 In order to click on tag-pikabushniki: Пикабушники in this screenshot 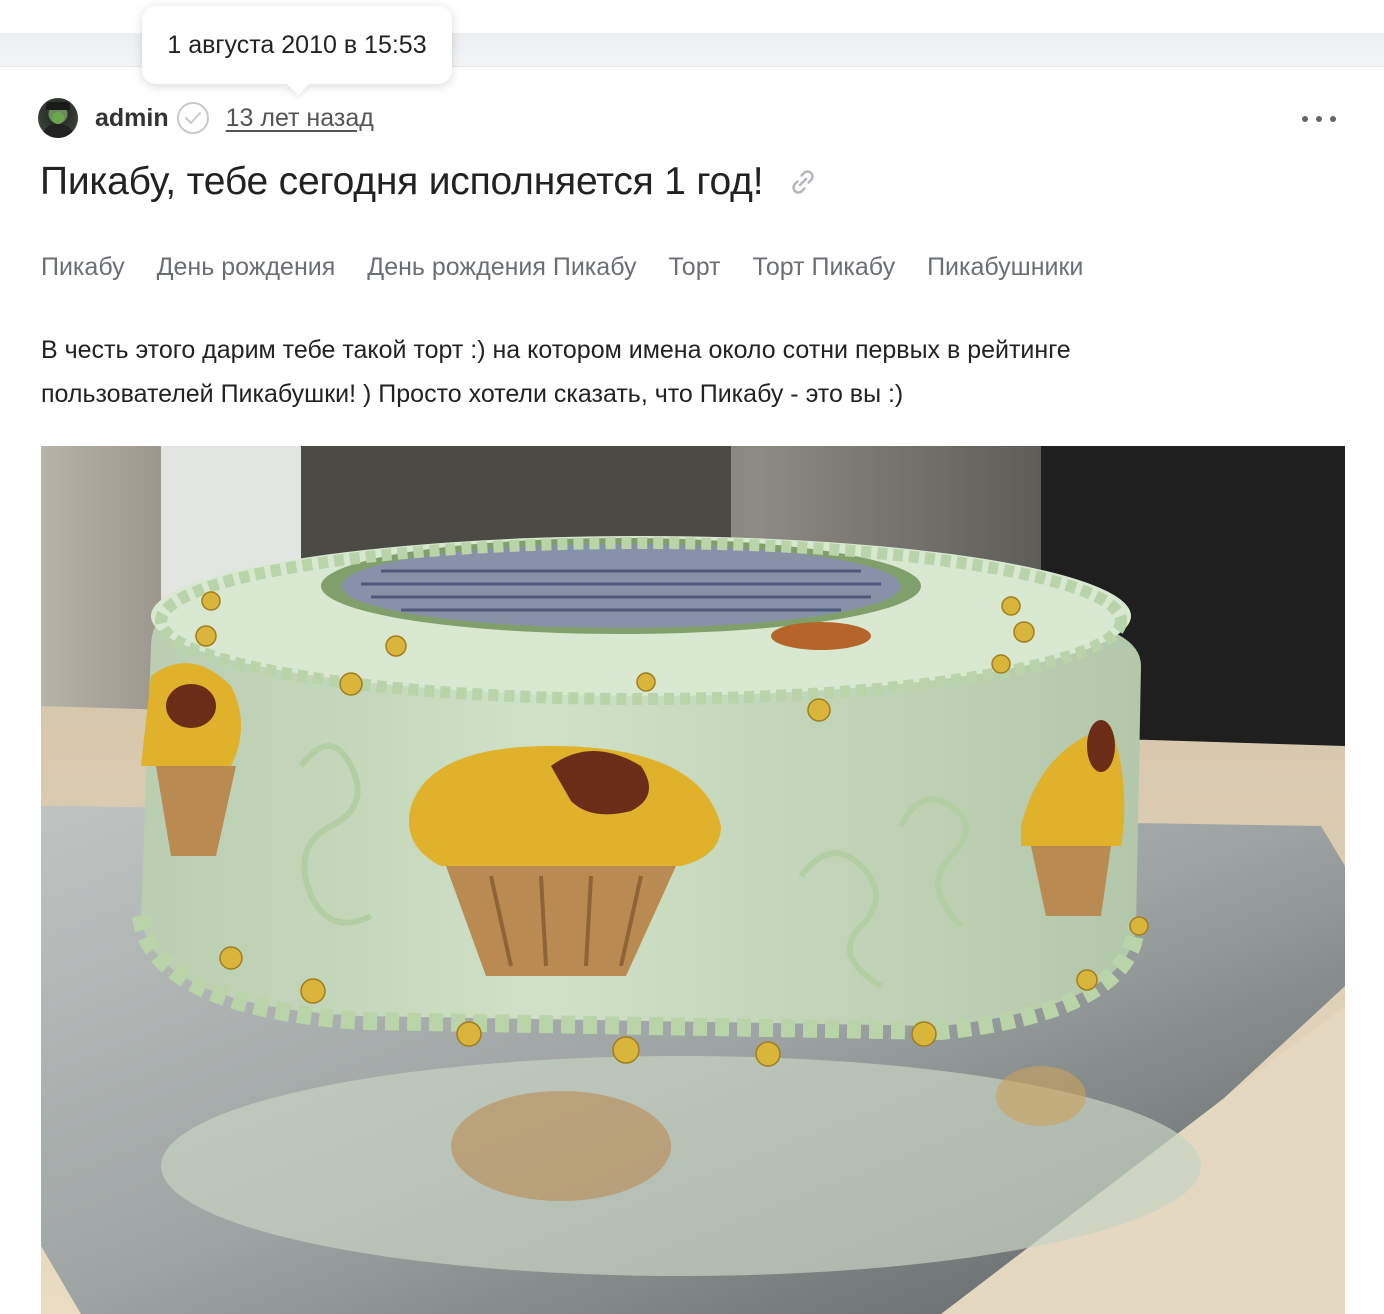, I will do `click(1005, 267)`.